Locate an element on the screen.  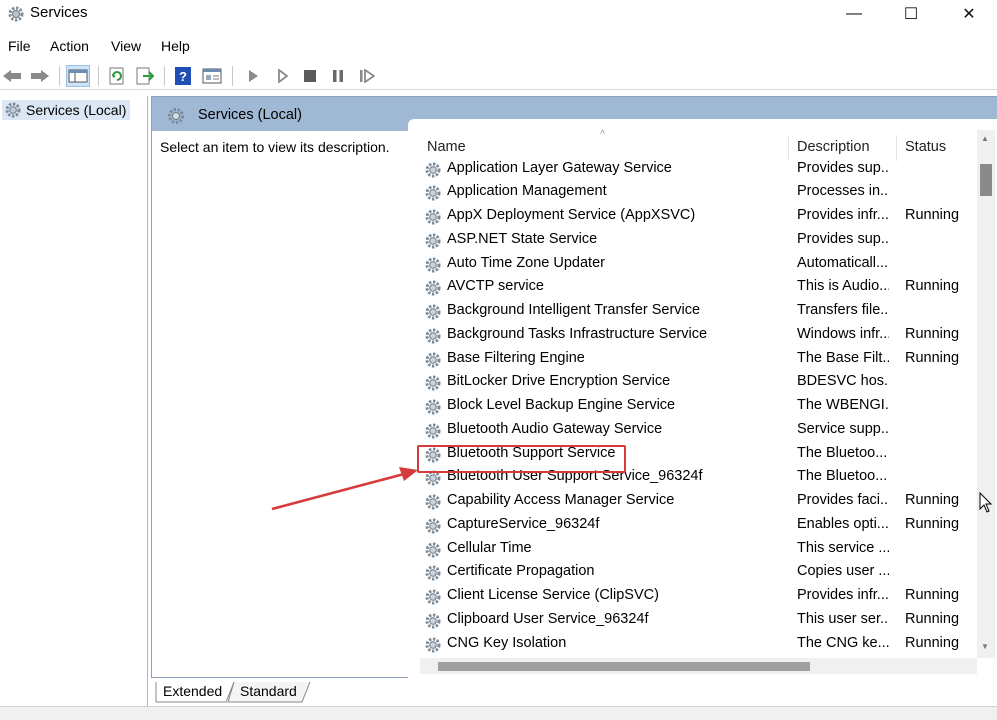
pause-service-icon is located at coordinates (338, 76).